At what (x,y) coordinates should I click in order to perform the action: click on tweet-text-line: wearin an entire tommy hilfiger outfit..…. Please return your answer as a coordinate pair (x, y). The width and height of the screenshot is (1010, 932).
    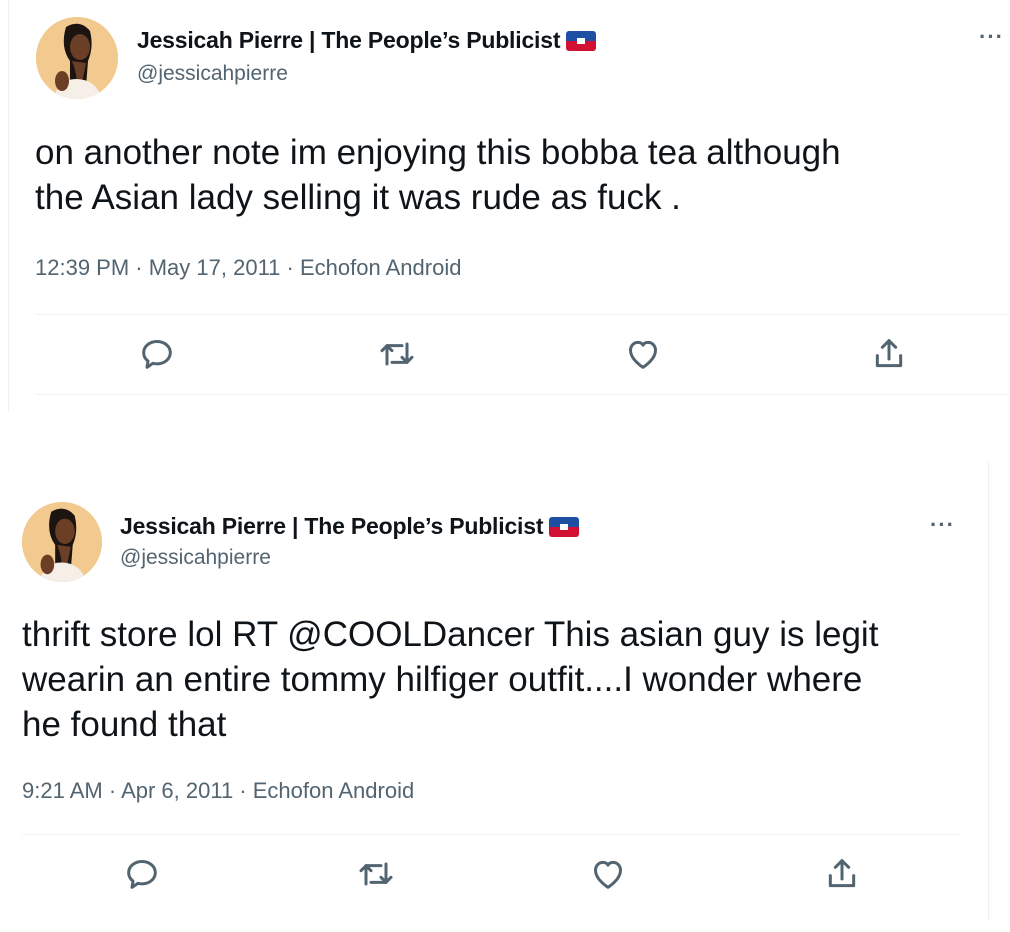
    Looking at the image, I should click on (442, 679).